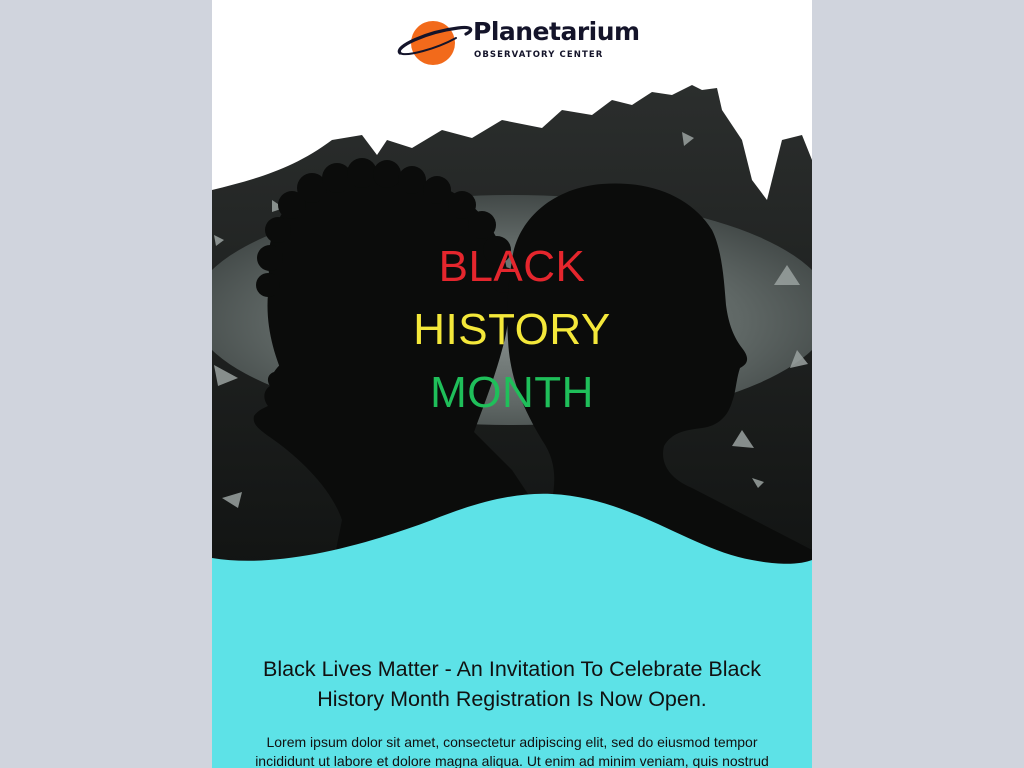 This screenshot has width=1024, height=768. I want to click on planet-icon, so click(435, 43).